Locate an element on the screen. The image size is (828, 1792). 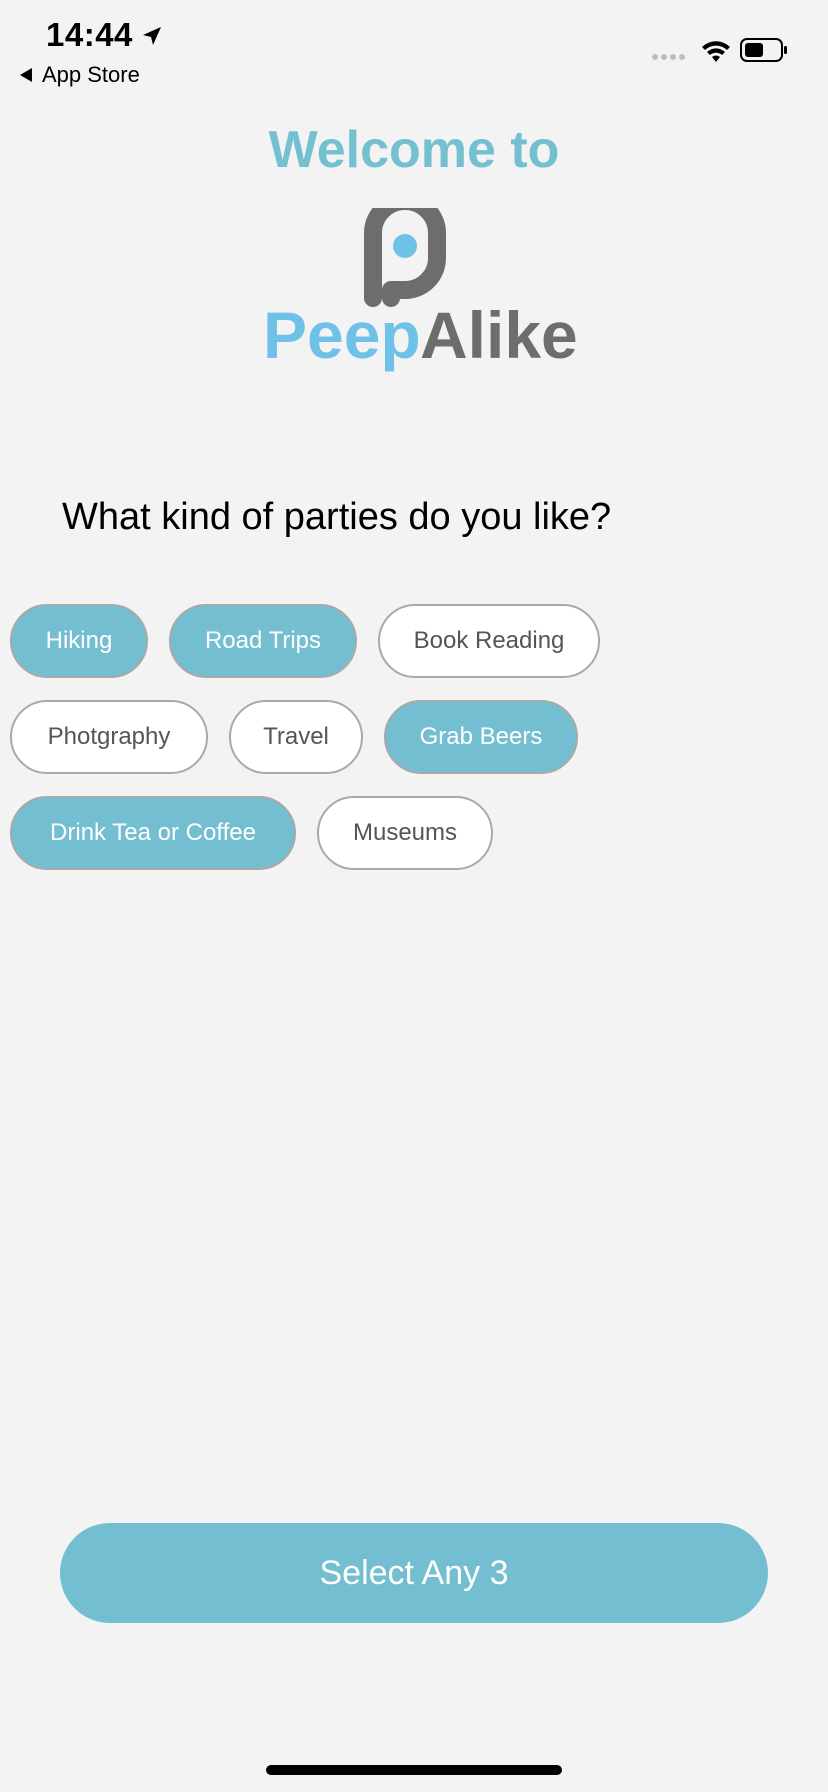
question-heading: What kind of parties do you like? is located at coordinates (337, 517).